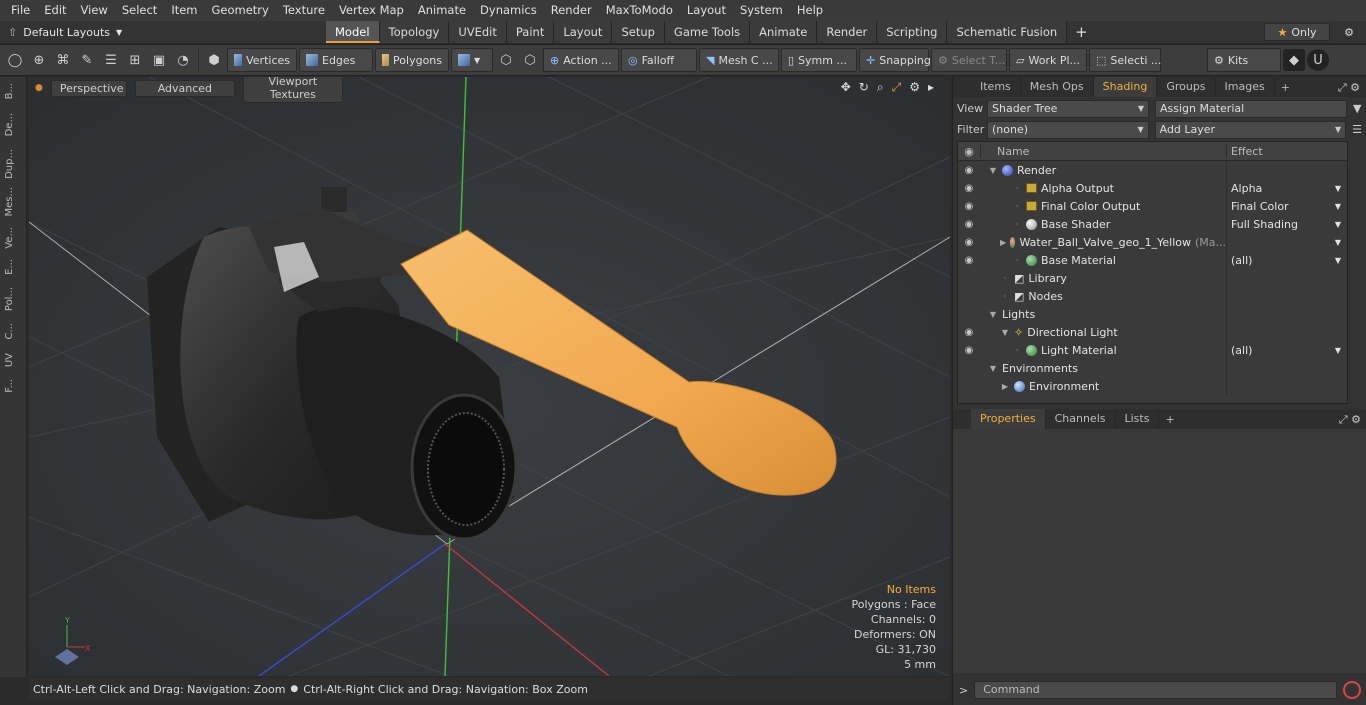  I want to click on add-properties-tab-button: +, so click(1169, 419).